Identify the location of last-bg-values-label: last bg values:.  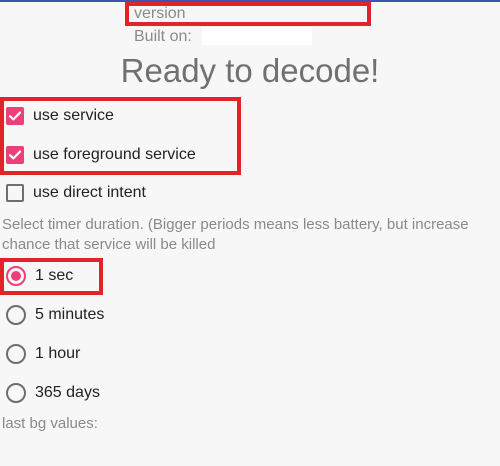
(50, 423).